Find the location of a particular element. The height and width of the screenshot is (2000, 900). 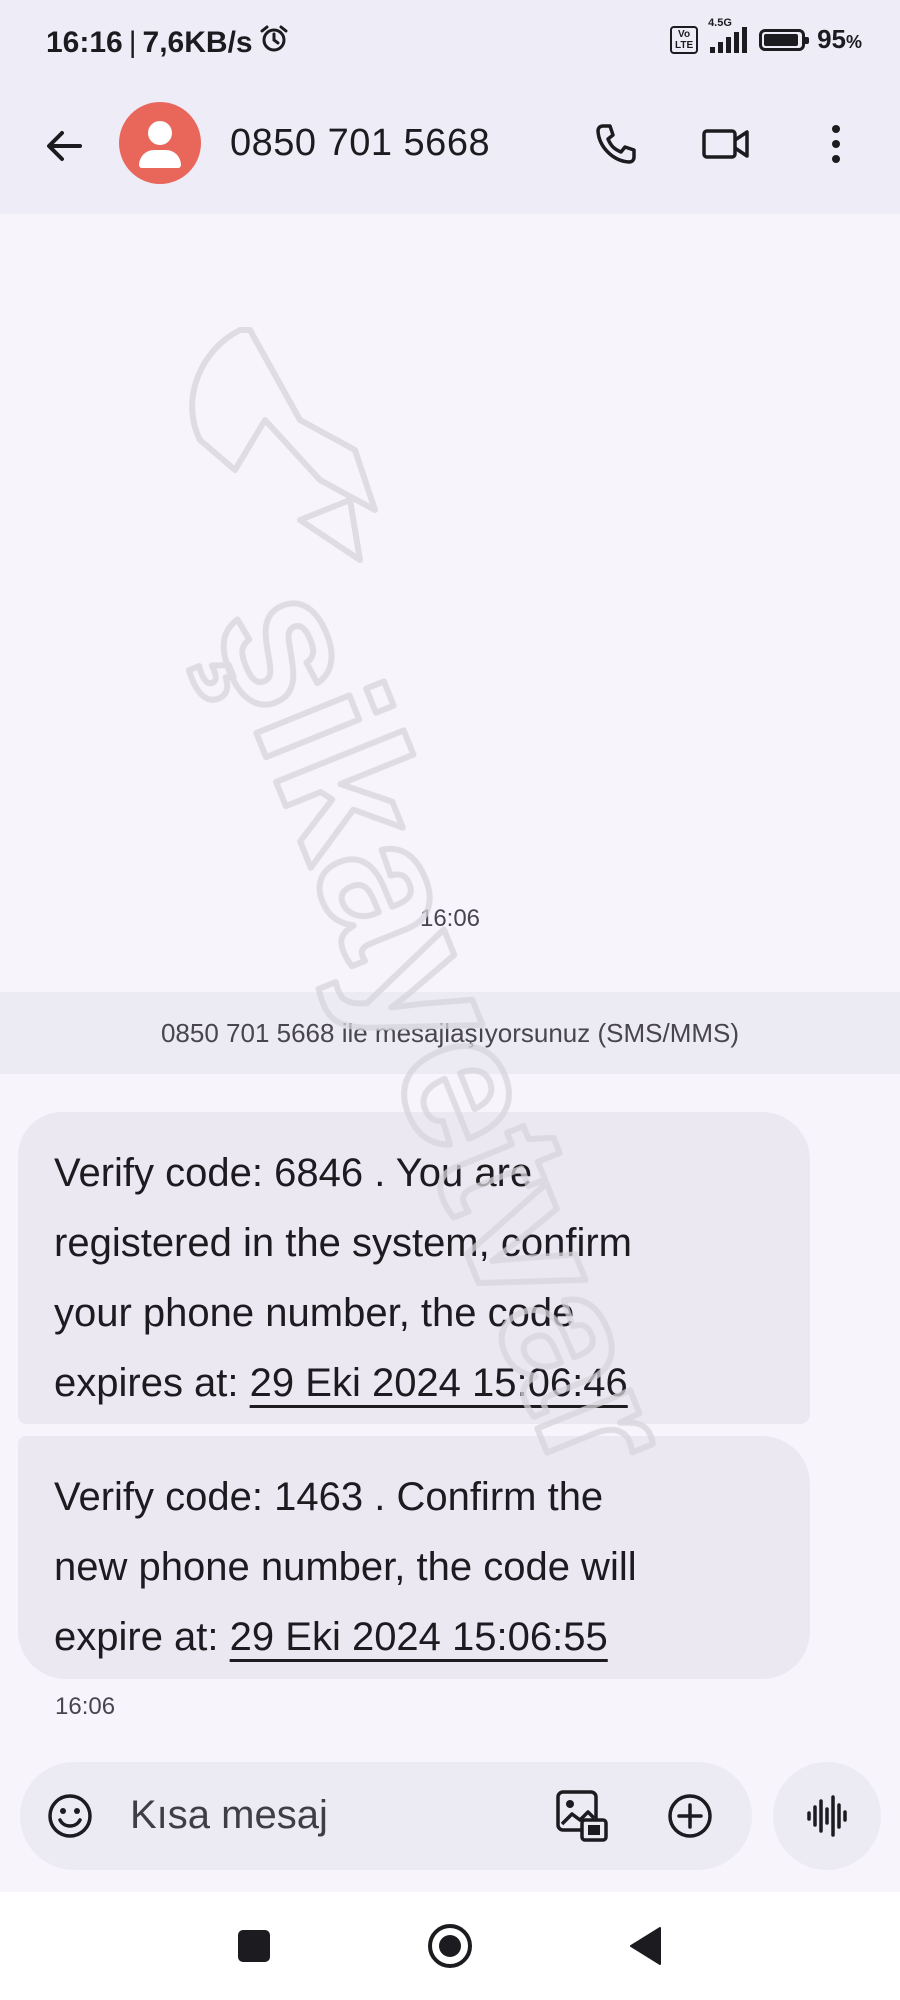

status-left: 16:16 | 7,6KB/s is located at coordinates (167, 43).